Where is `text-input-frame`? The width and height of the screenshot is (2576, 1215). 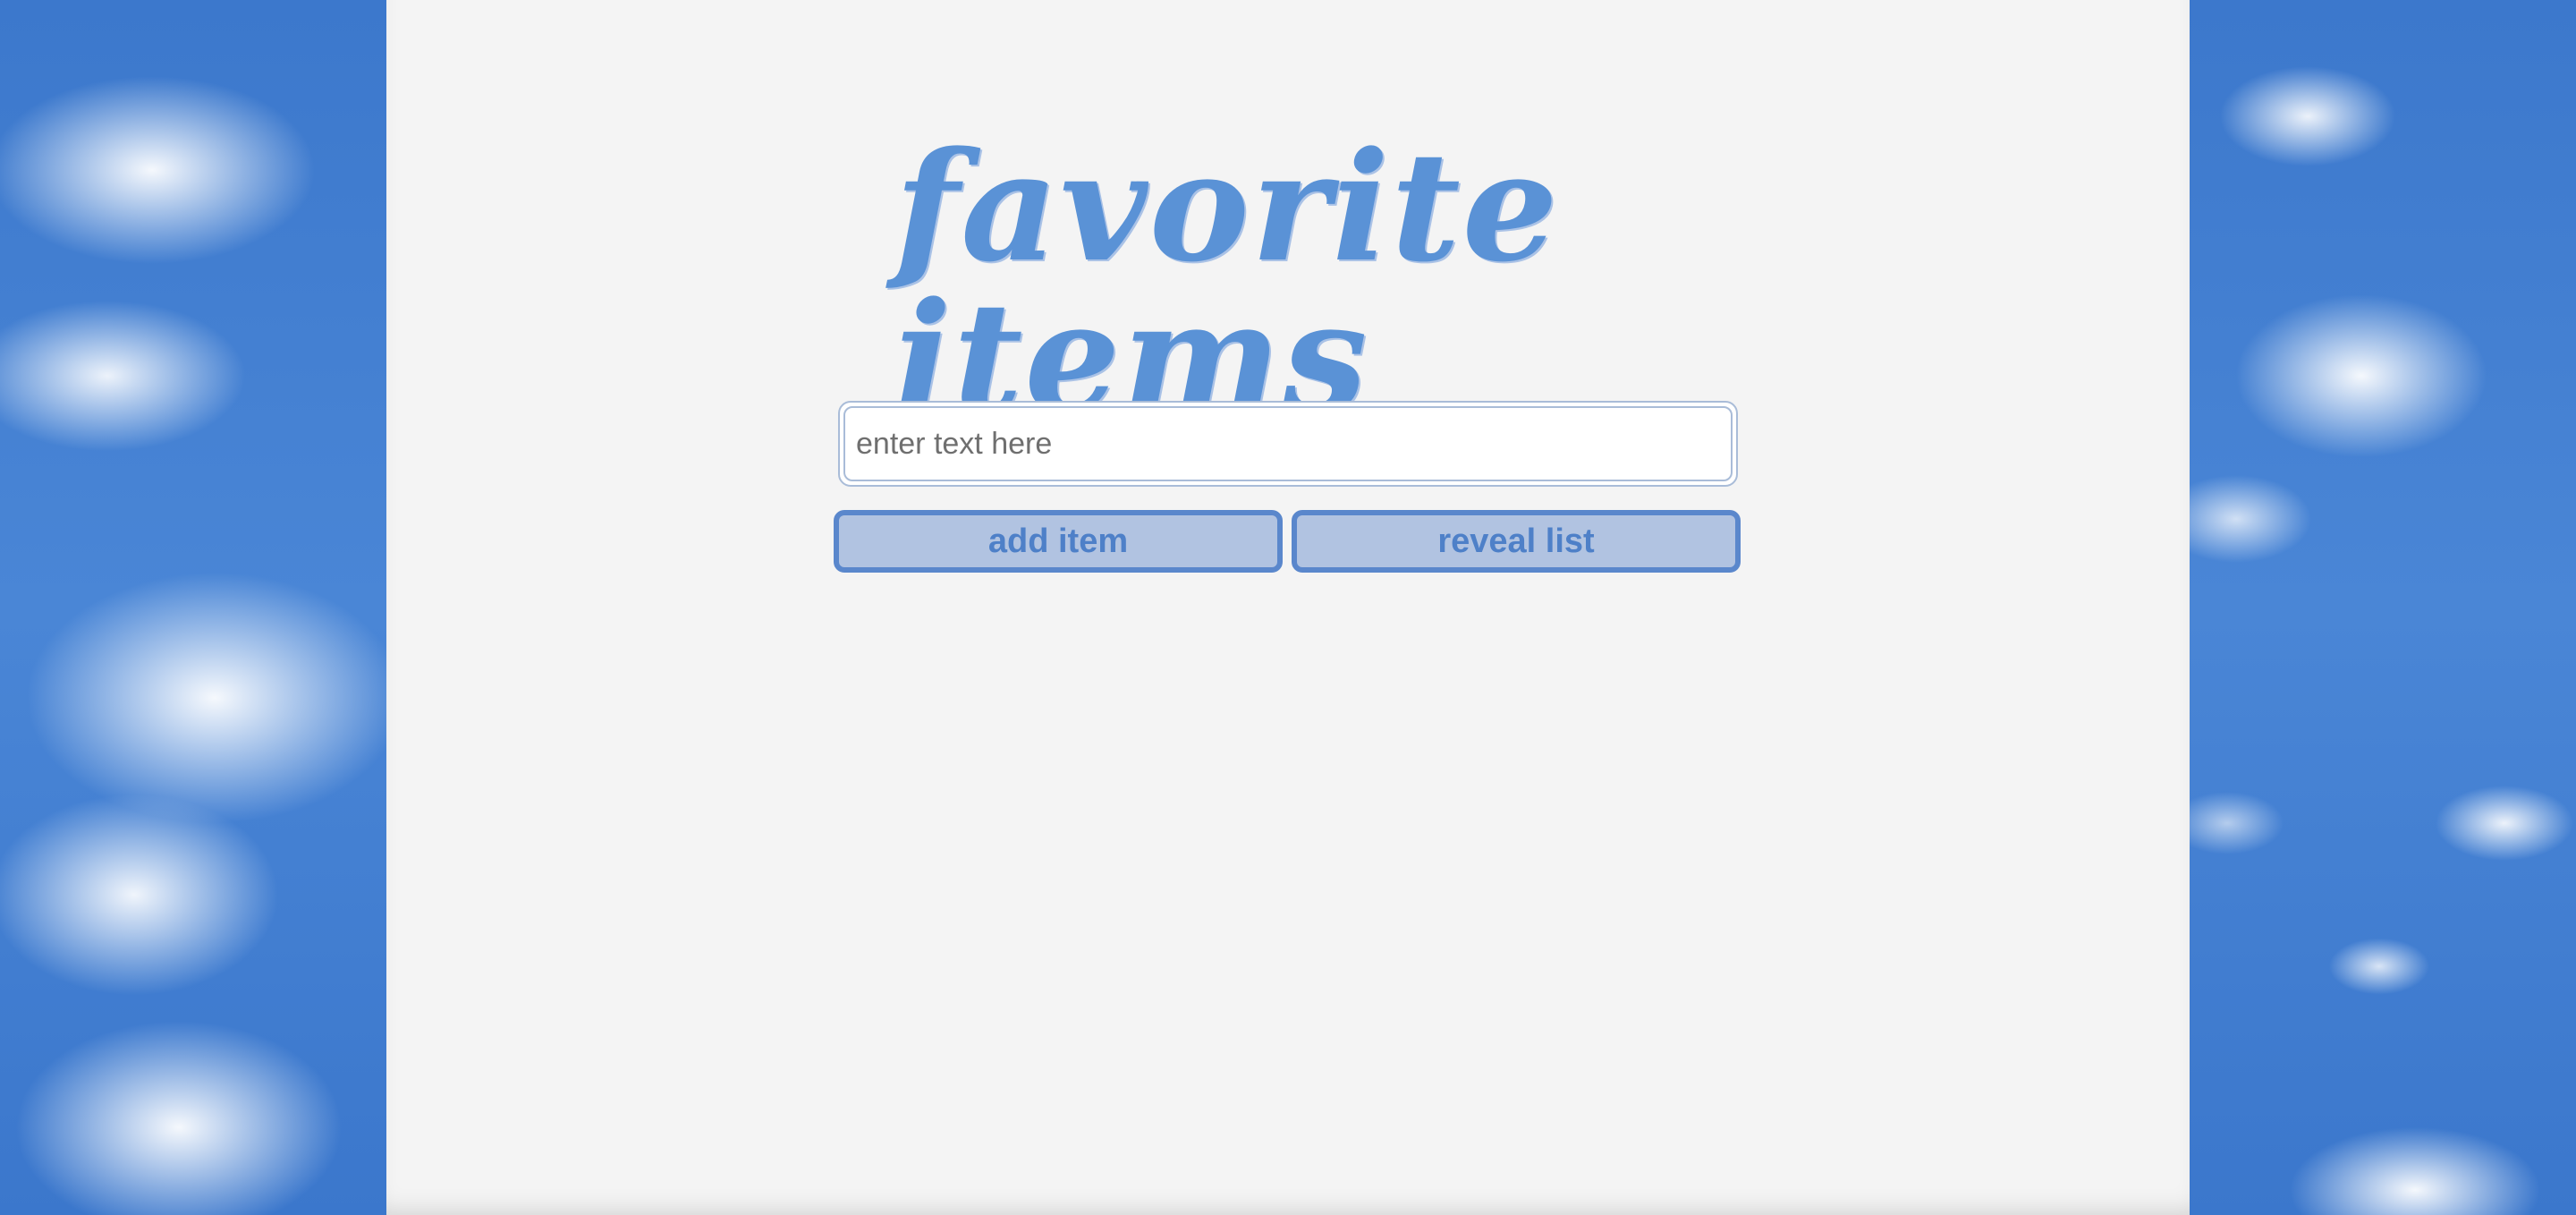
text-input-frame is located at coordinates (1288, 444).